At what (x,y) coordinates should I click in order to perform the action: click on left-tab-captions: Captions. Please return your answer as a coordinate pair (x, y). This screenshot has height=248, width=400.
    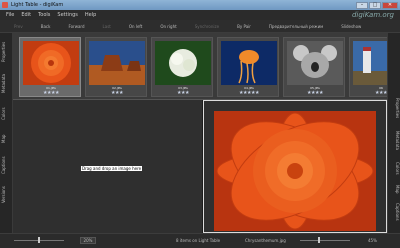
    Looking at the image, I should click on (6, 165).